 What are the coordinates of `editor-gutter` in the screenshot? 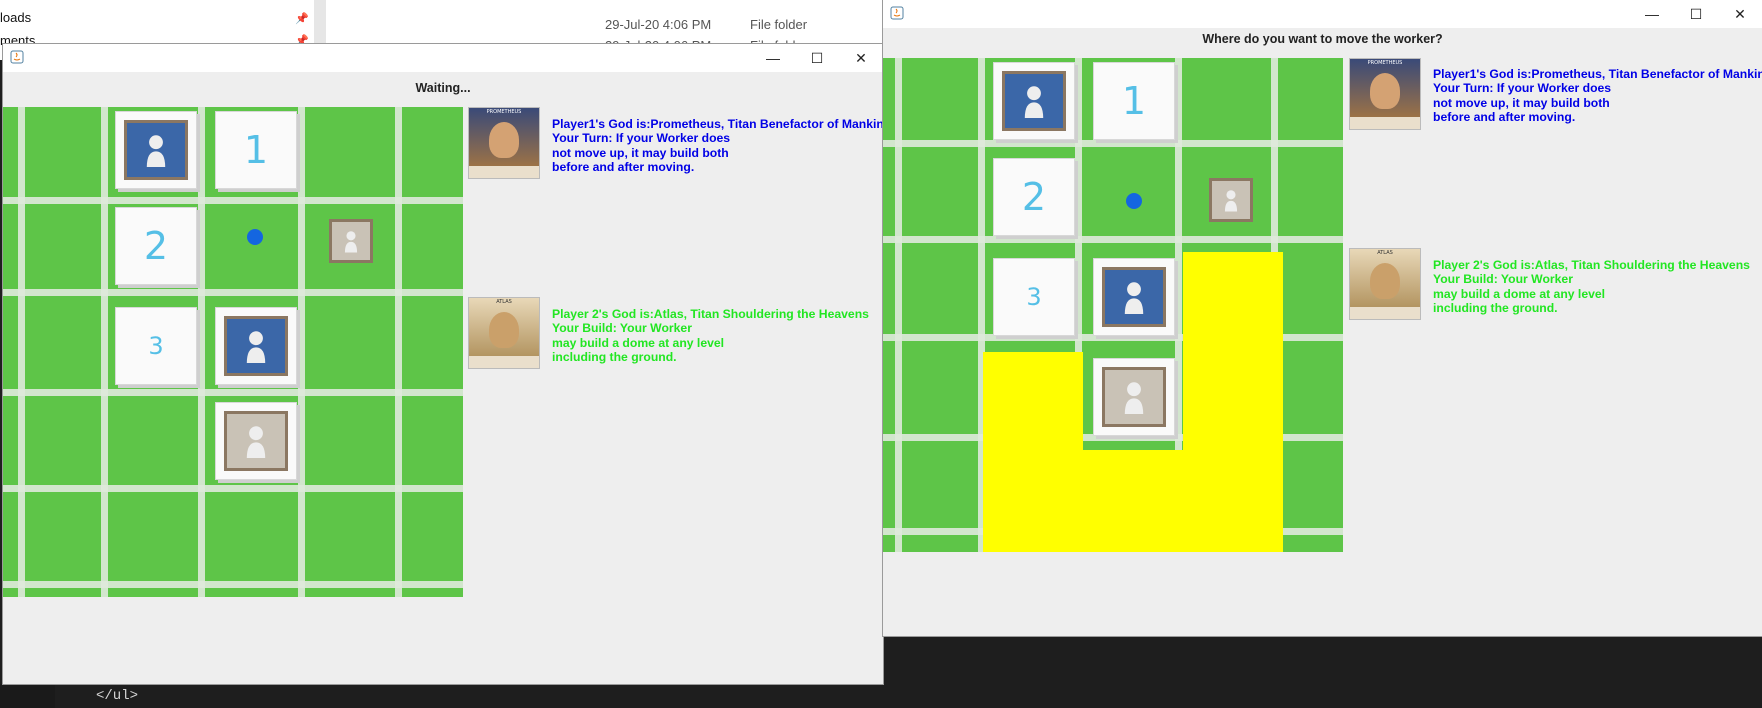 It's located at (27, 696).